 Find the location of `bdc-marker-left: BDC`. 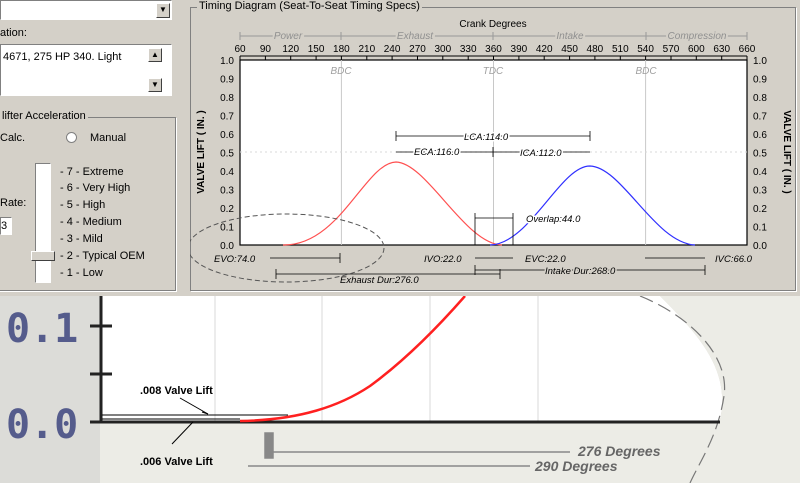

bdc-marker-left: BDC is located at coordinates (341, 71).